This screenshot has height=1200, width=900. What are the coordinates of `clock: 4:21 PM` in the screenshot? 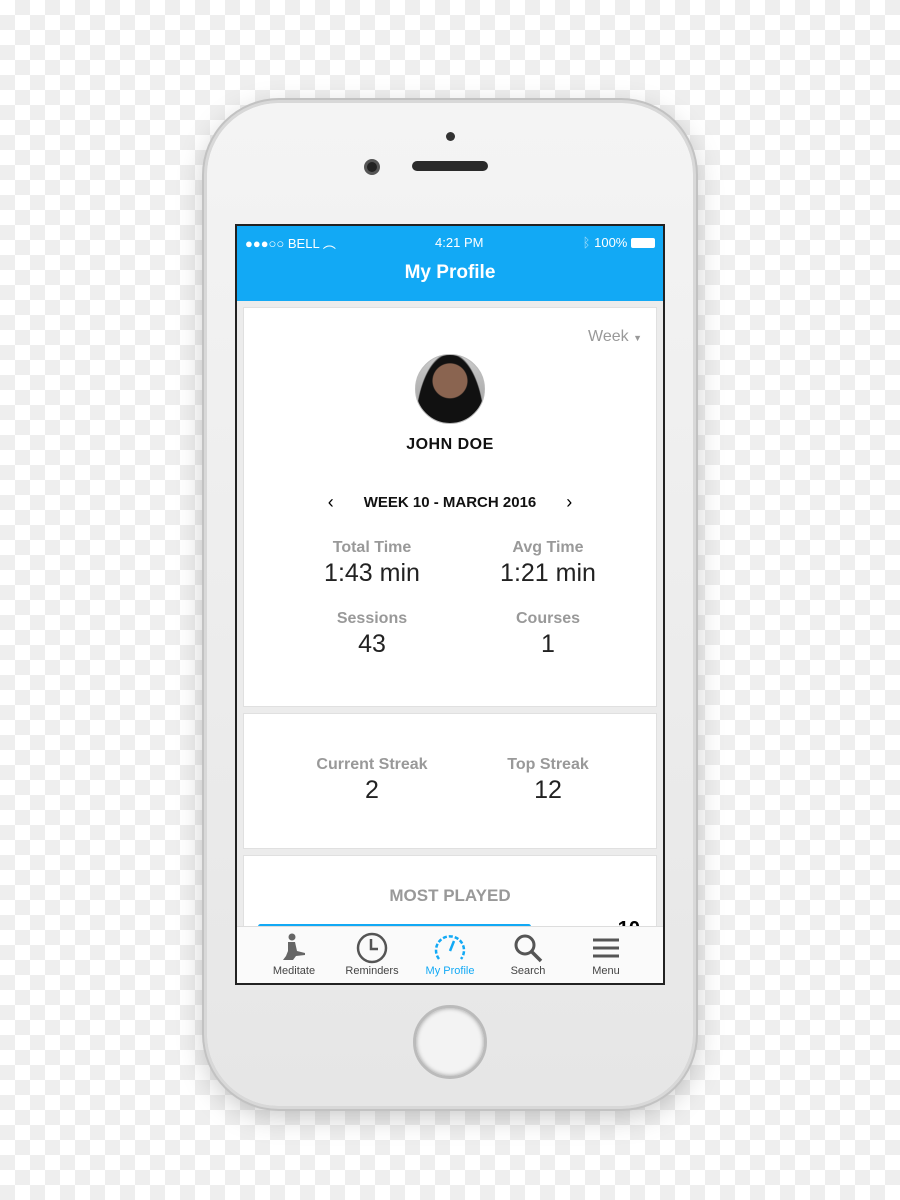 It's located at (459, 242).